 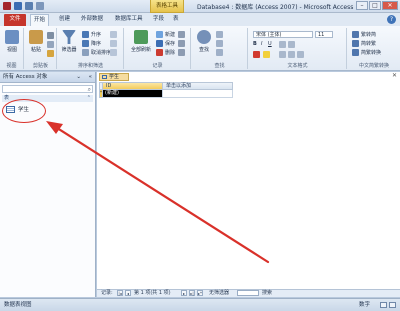 I want to click on context-tab-table-tools: 表格工具, so click(x=167, y=6).